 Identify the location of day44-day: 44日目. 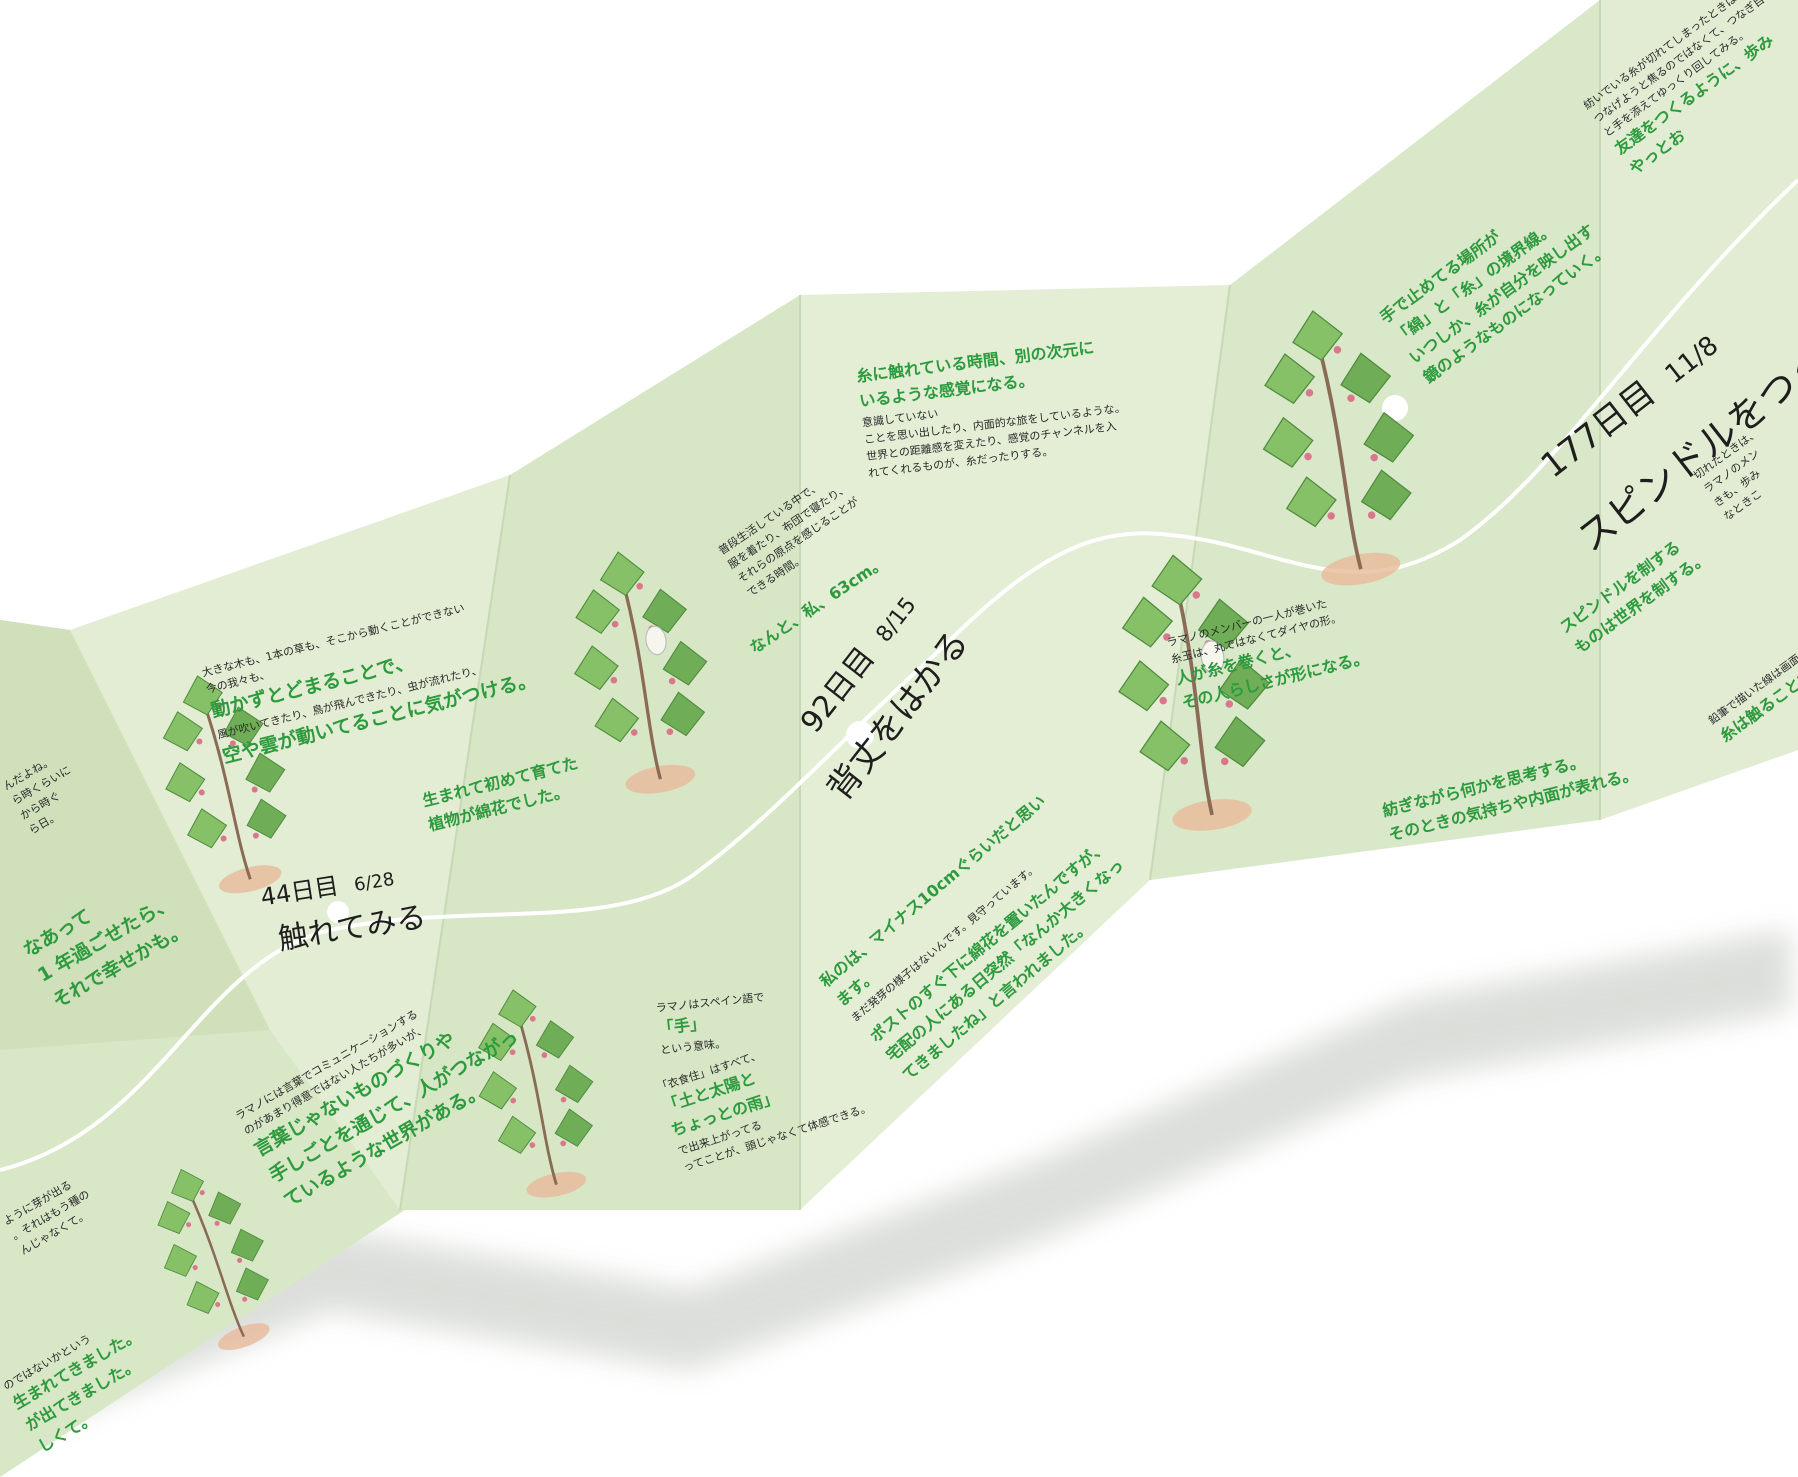
(299, 891).